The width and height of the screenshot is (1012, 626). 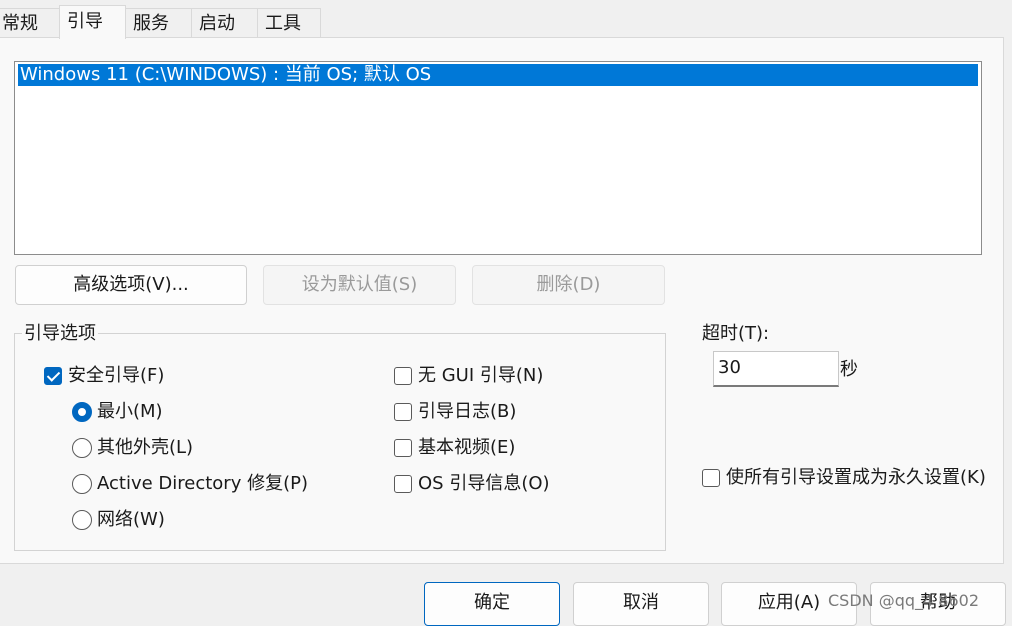 What do you see at coordinates (82, 520) in the screenshot?
I see `network-radio` at bounding box center [82, 520].